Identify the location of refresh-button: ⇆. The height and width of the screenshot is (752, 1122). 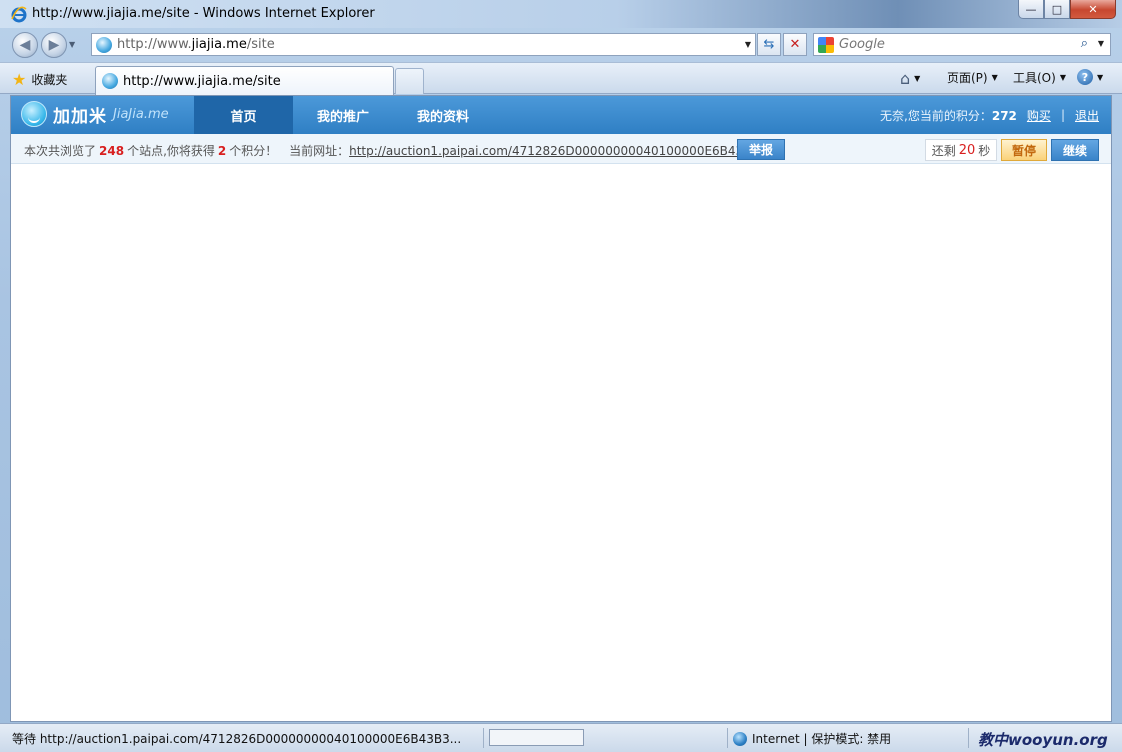
(769, 44).